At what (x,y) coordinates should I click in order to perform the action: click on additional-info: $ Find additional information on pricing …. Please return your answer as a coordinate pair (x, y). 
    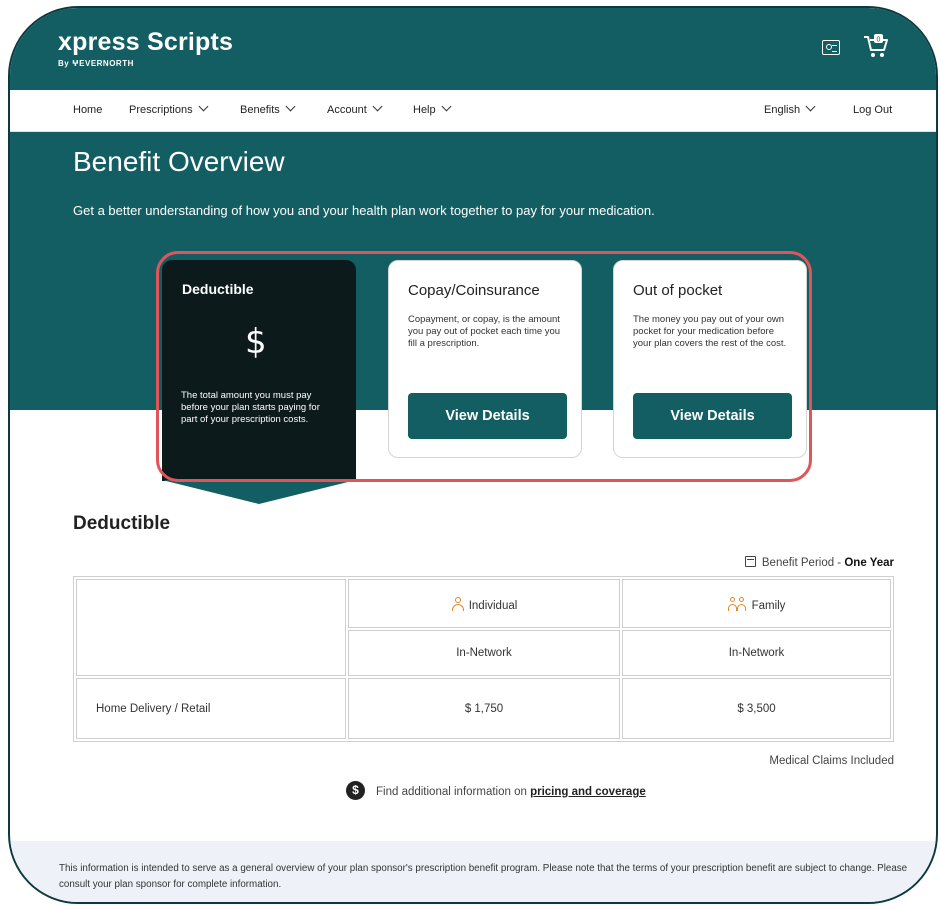
    Looking at the image, I should click on (496, 791).